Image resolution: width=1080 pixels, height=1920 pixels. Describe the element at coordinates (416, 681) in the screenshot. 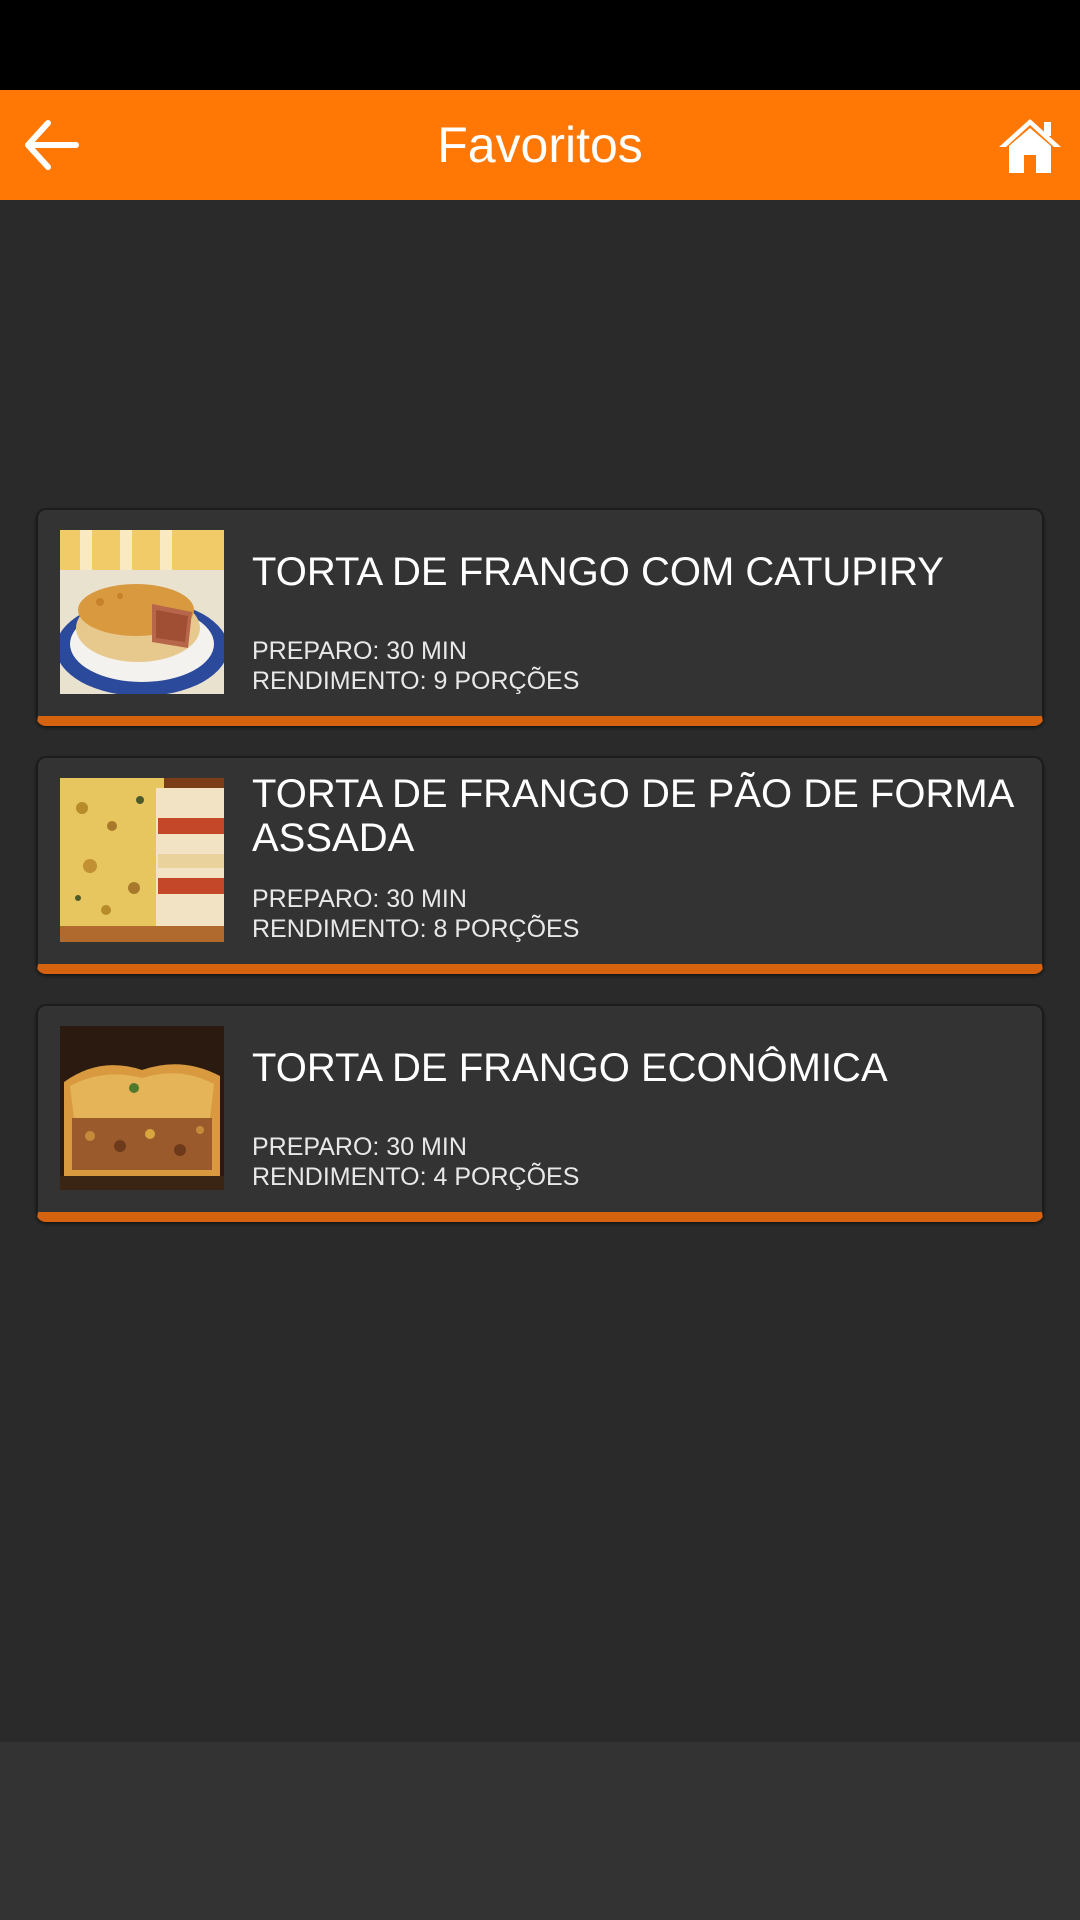

I see `recipe-servings: RENDIMENTO: 9 PORÇÕES` at that location.